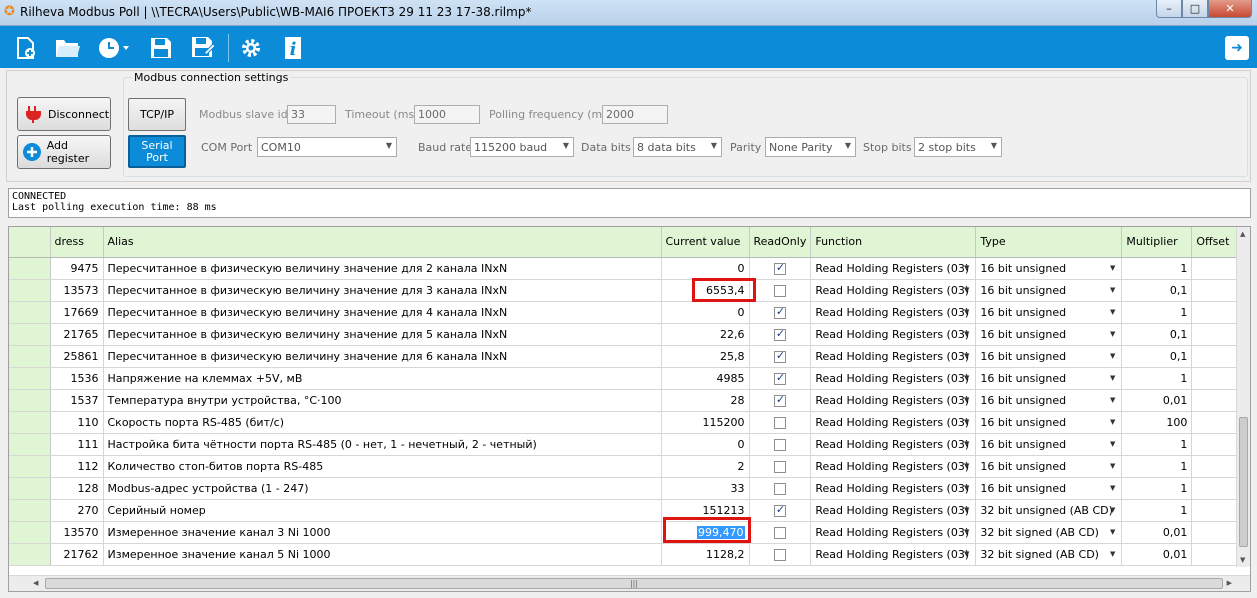  Describe the element at coordinates (382, 532) in the screenshot. I see `cell-alias: Измеренное значение канал 3 Ni 1000` at that location.